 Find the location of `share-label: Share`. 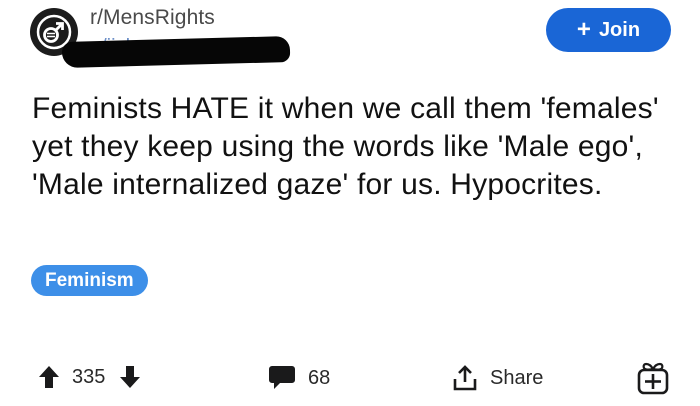

share-label: Share is located at coordinates (517, 377).